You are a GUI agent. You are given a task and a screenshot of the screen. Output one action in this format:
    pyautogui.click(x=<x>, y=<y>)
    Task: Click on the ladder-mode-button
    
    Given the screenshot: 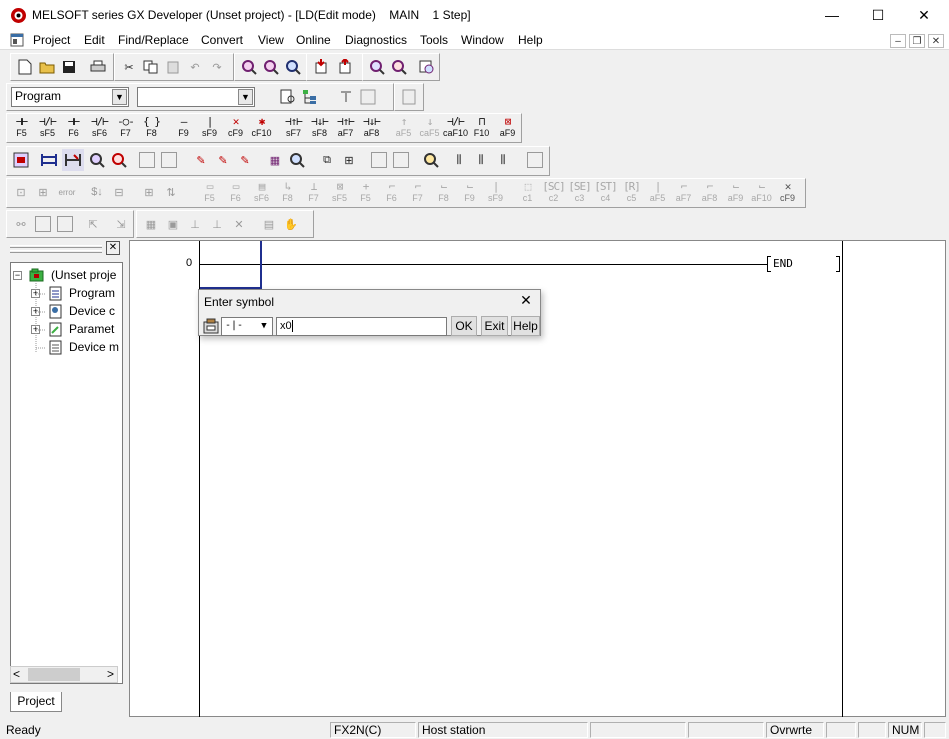 What is the action you would take?
    pyautogui.click(x=49, y=160)
    